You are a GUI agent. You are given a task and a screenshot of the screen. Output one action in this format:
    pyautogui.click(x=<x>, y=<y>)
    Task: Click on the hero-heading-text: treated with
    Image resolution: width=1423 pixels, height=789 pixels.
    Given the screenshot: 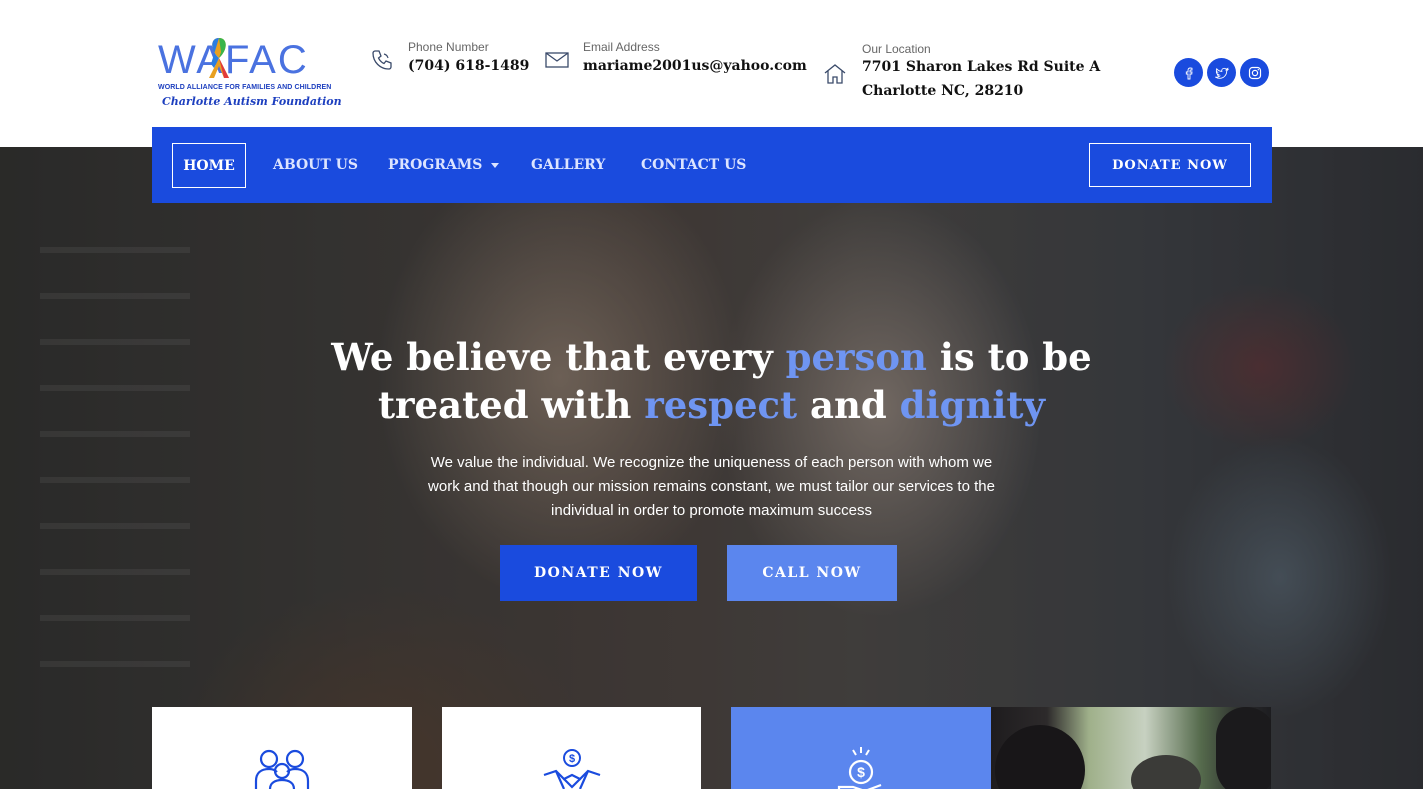 What is the action you would take?
    pyautogui.click(x=511, y=405)
    